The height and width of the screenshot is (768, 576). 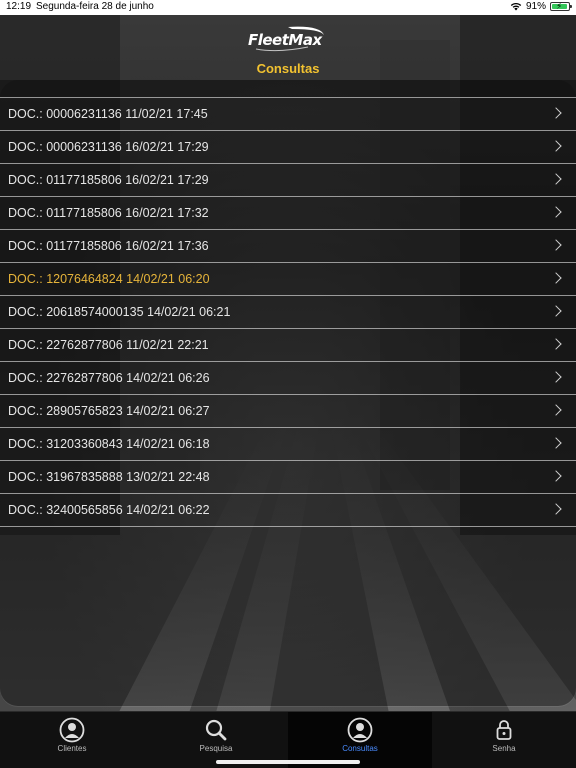 What do you see at coordinates (288, 443) in the screenshot?
I see `consulta-row: DOC.: 31203360843 14/02/21 06:18` at bounding box center [288, 443].